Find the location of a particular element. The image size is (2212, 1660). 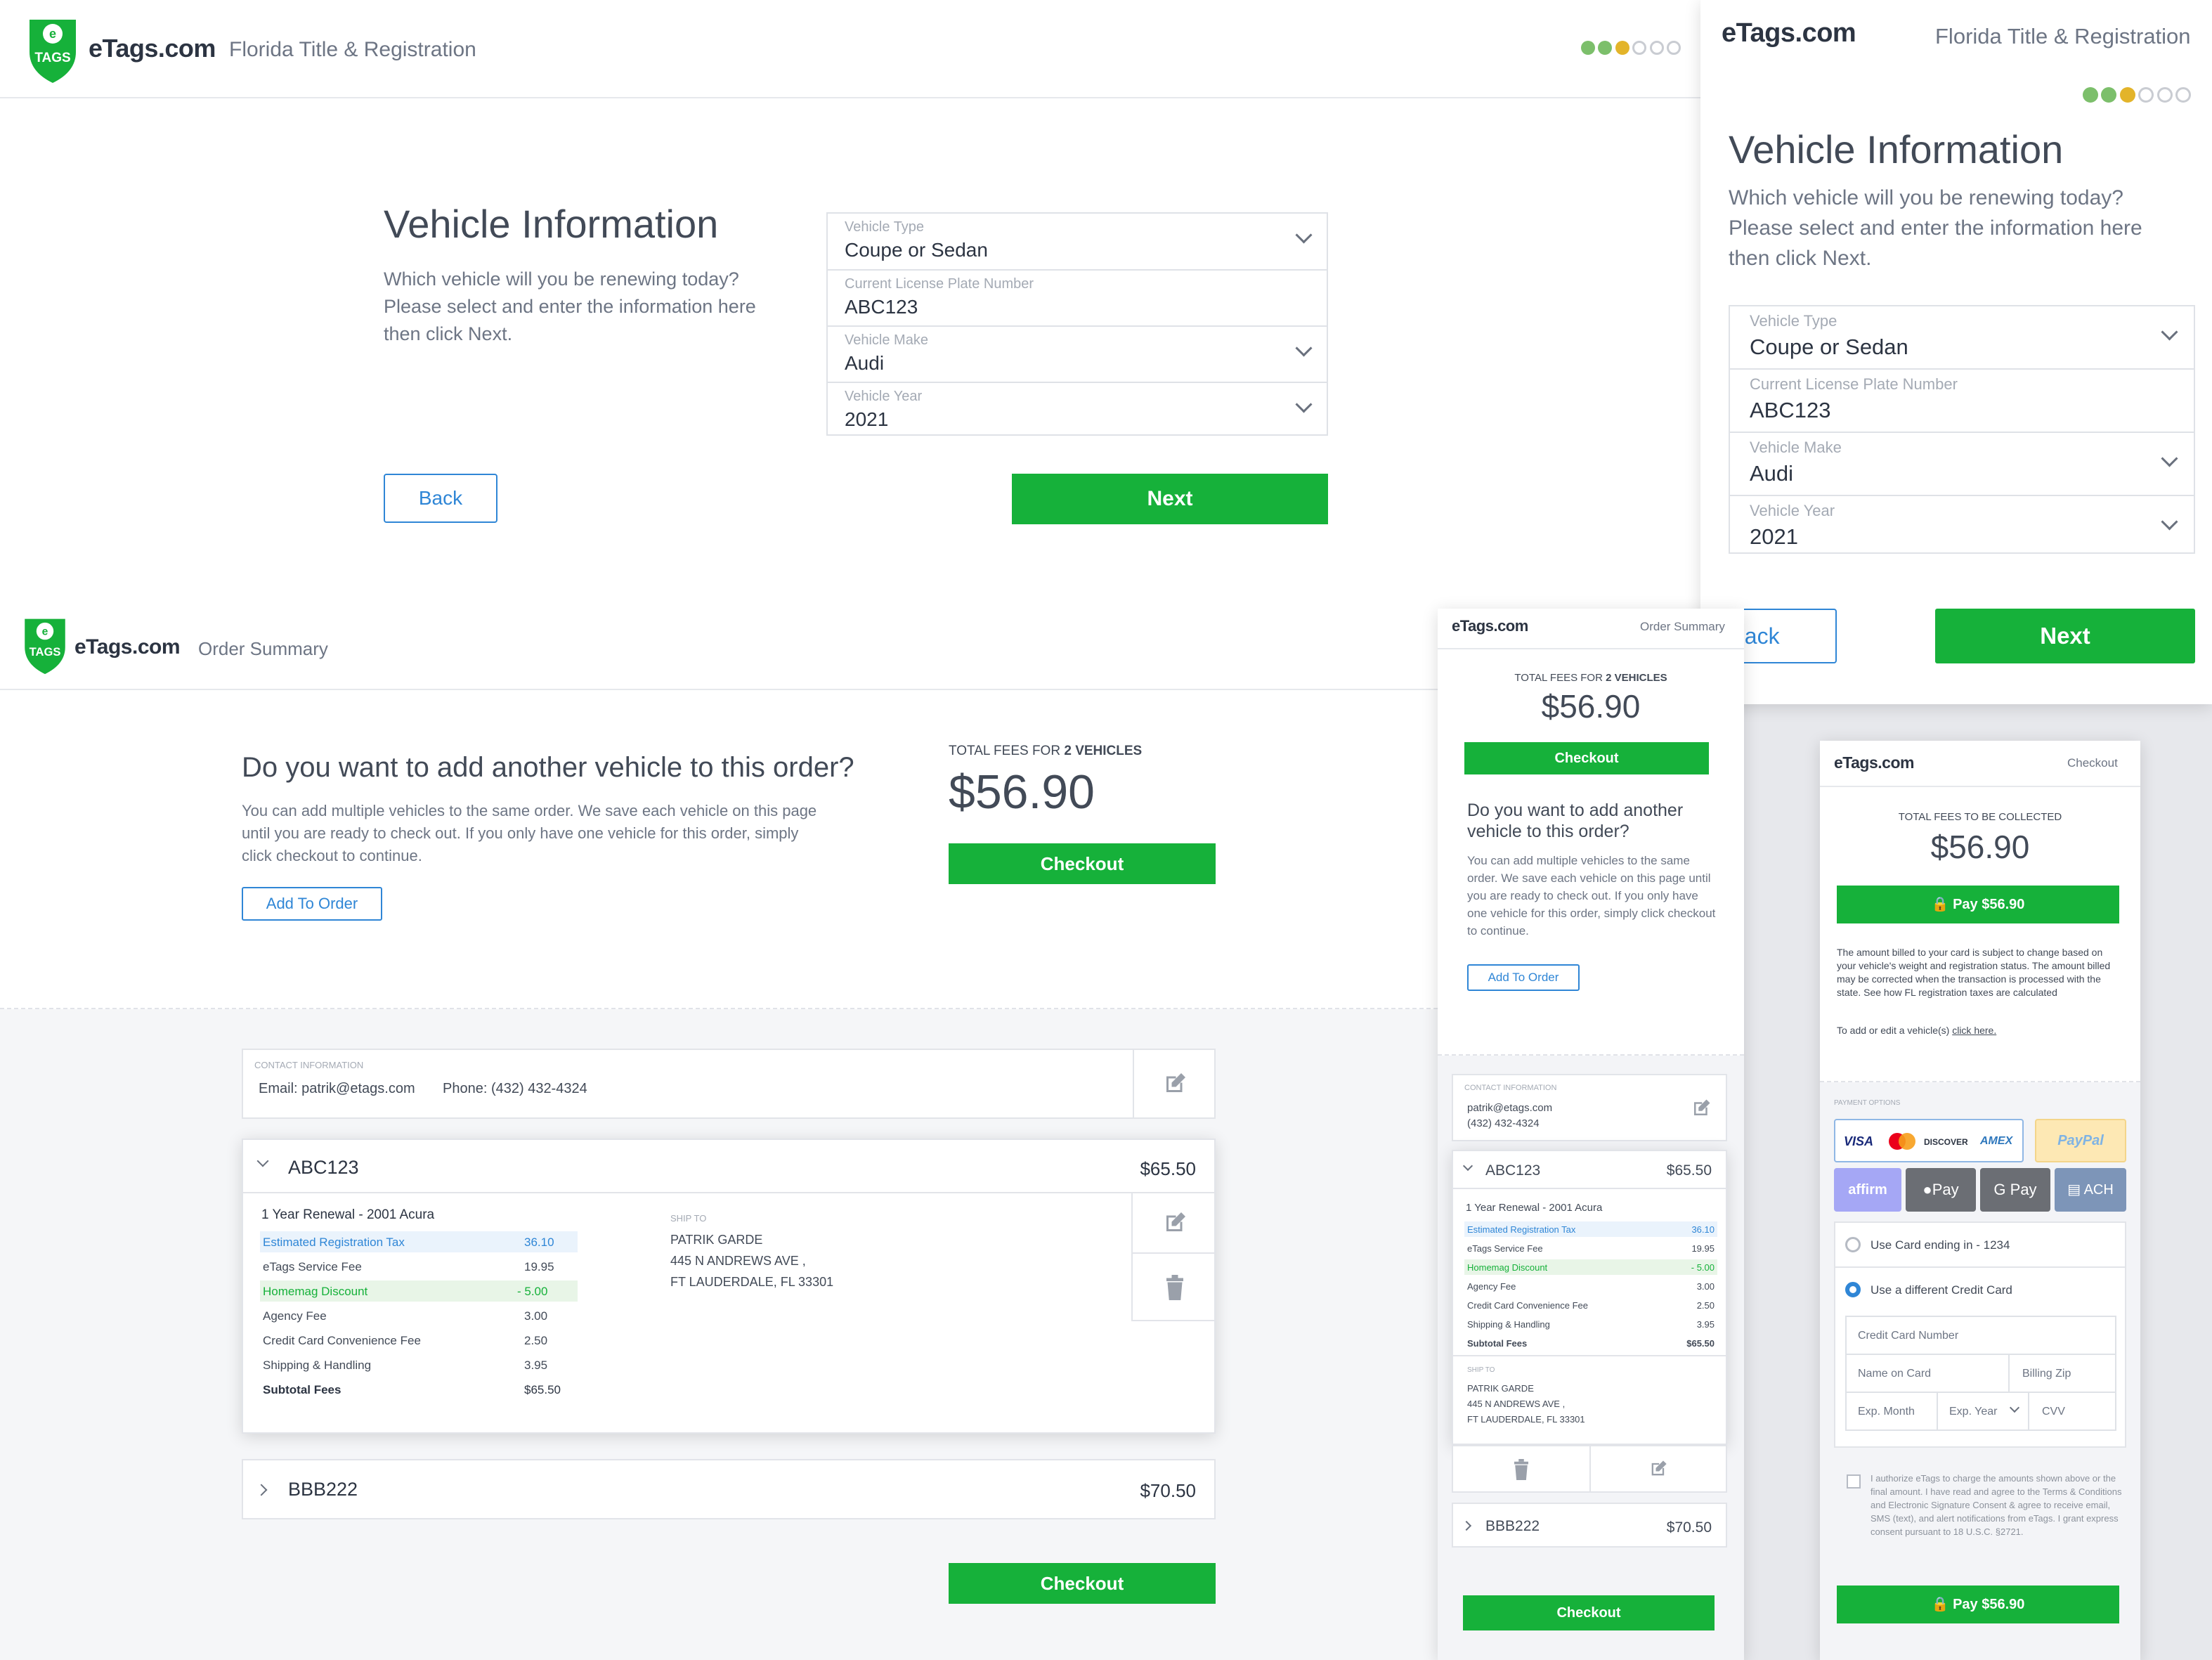

total-amount: $56.90 is located at coordinates (1022, 792).